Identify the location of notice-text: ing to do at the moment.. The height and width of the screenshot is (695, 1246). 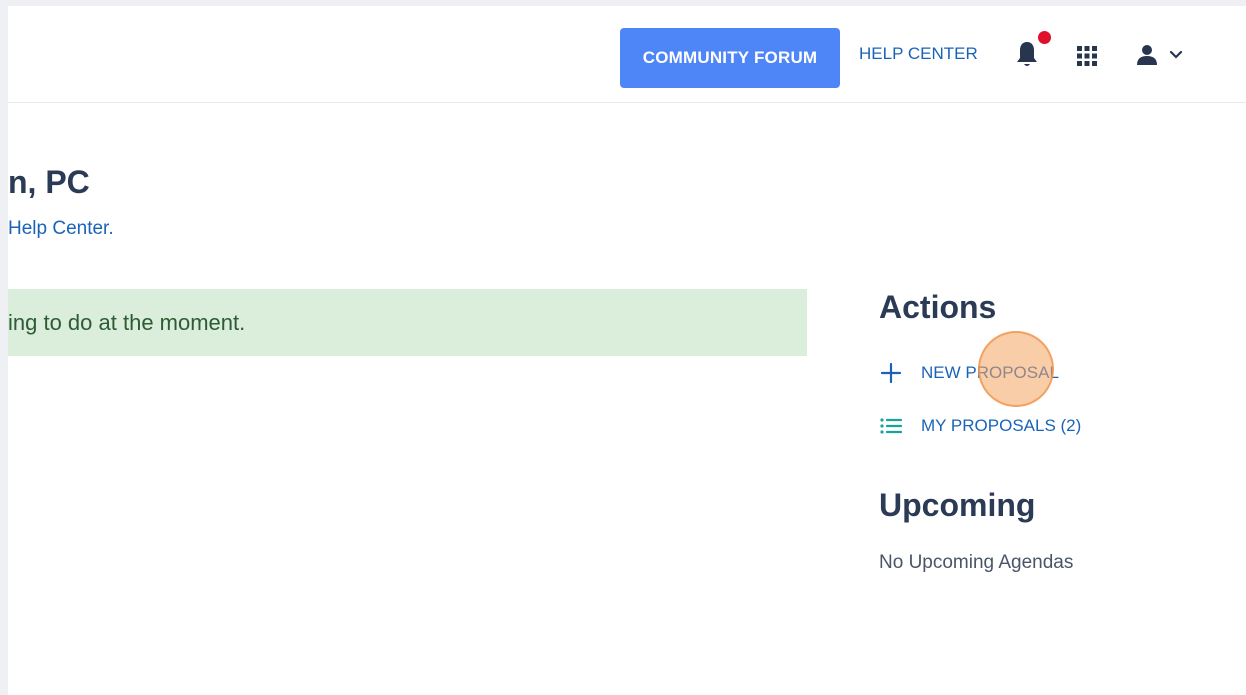
(127, 322).